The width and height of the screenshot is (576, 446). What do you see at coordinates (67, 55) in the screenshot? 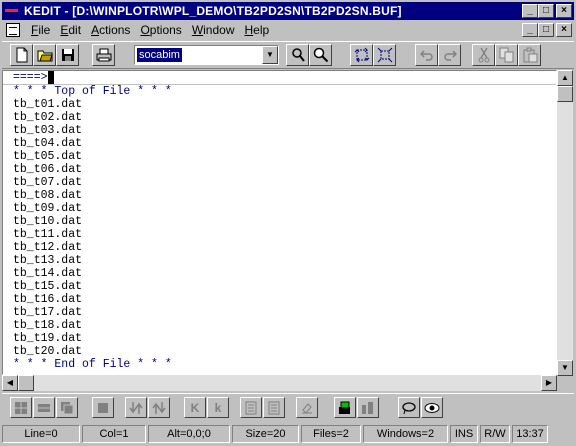
I see `save-icon` at bounding box center [67, 55].